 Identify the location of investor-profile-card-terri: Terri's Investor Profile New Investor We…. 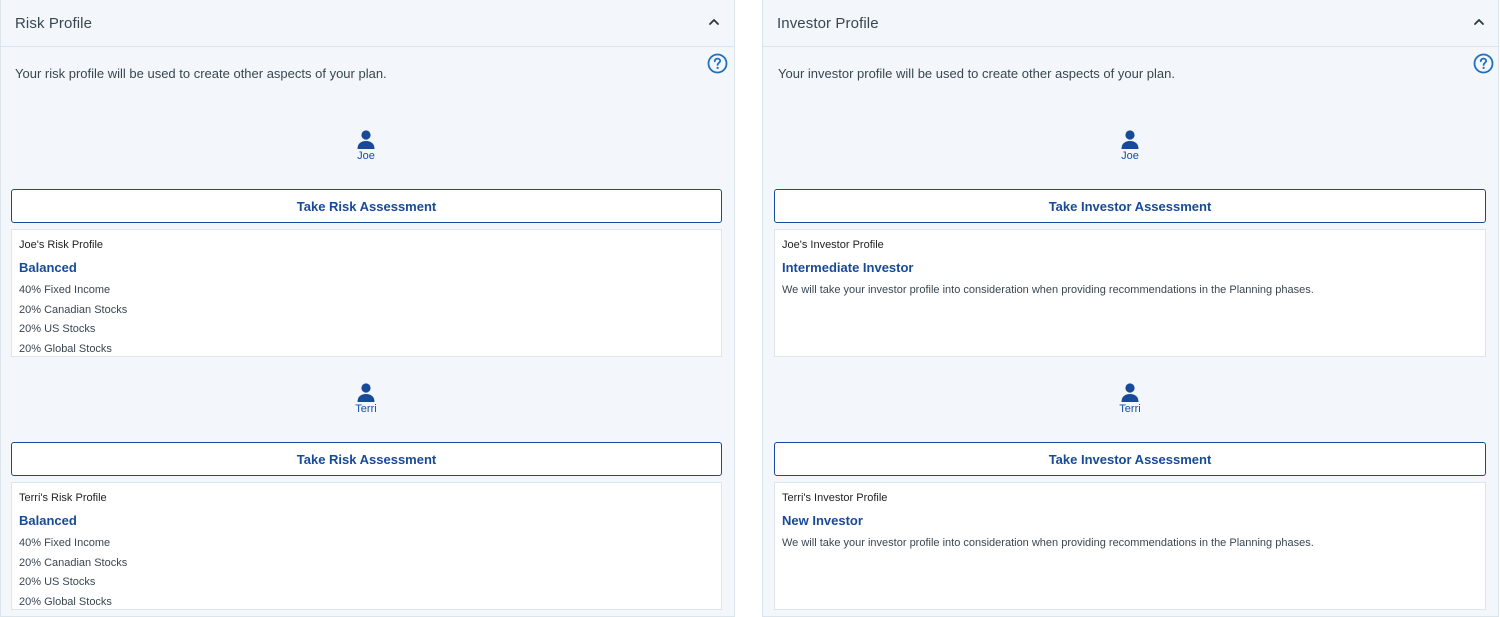
(1130, 546).